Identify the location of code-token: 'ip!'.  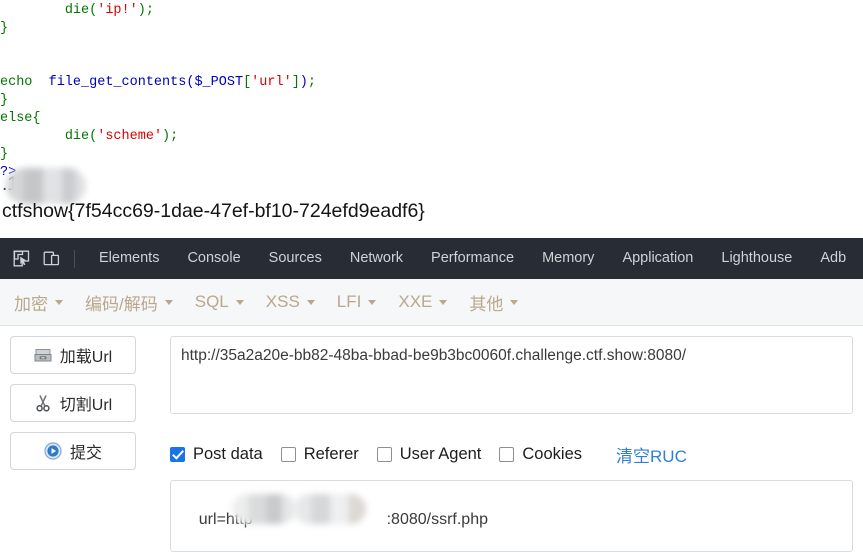
(117, 10).